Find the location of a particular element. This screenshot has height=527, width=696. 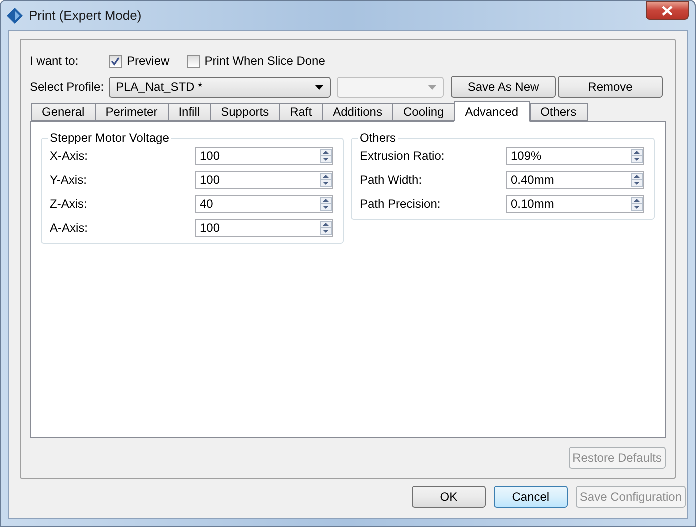

tab: Additions is located at coordinates (357, 112).